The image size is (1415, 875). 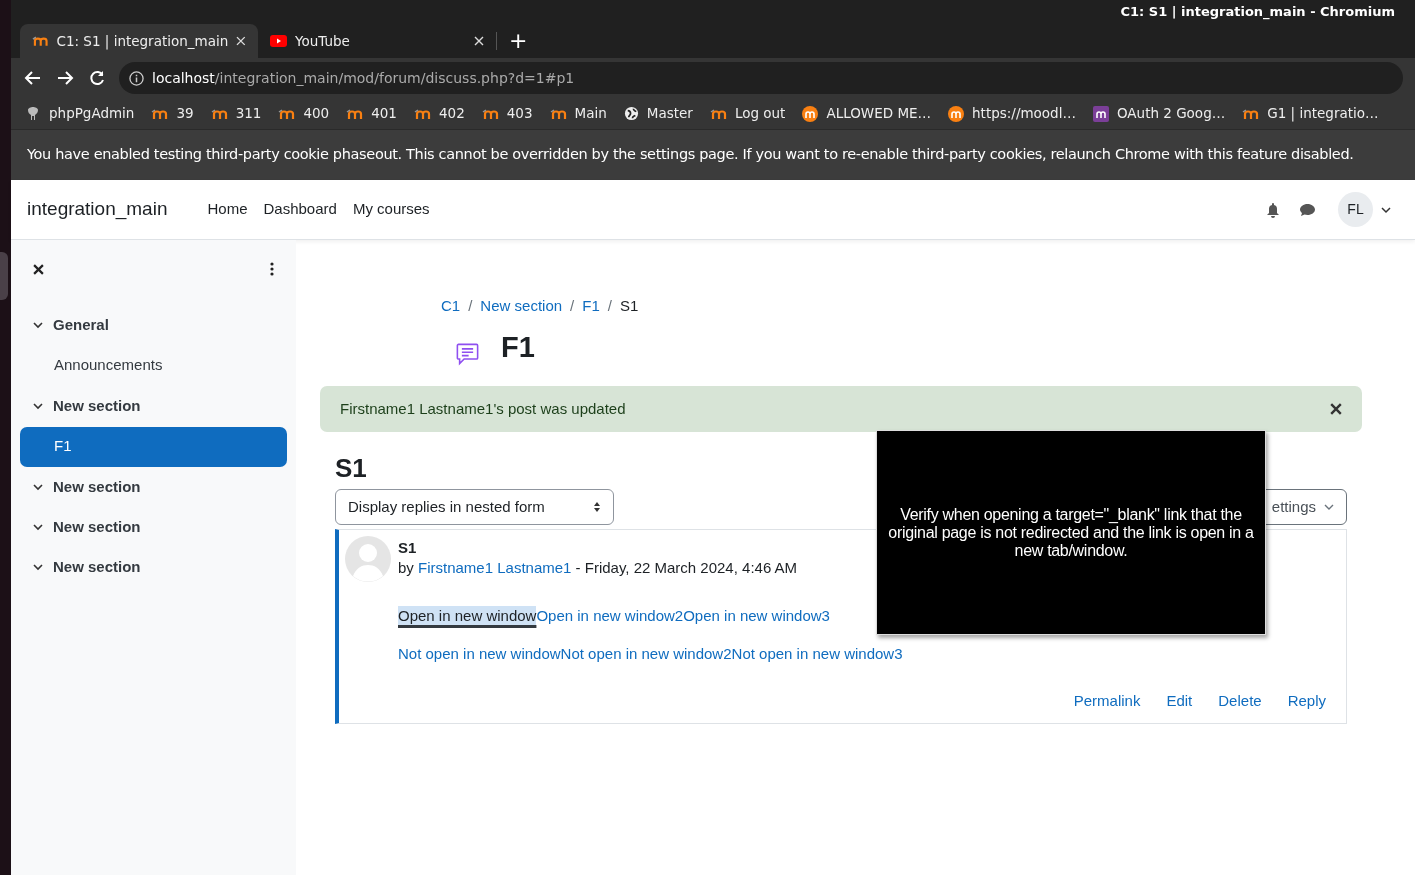 I want to click on post-link: Not open in new window, so click(x=479, y=654).